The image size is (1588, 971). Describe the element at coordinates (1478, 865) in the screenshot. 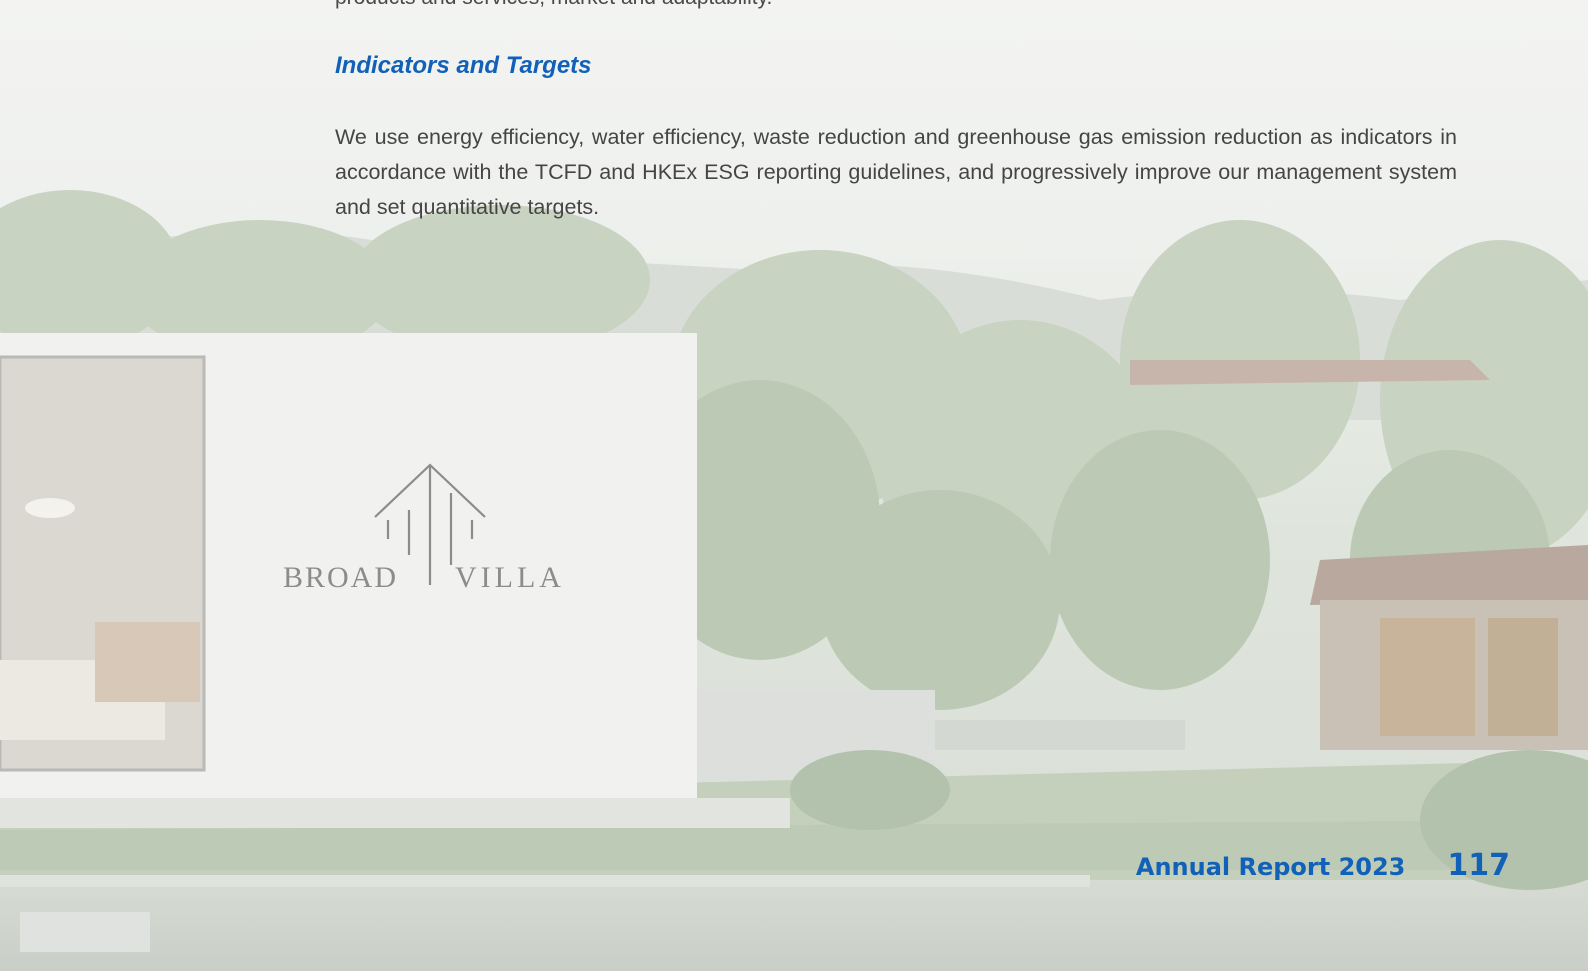

I see `page-number: 117` at that location.